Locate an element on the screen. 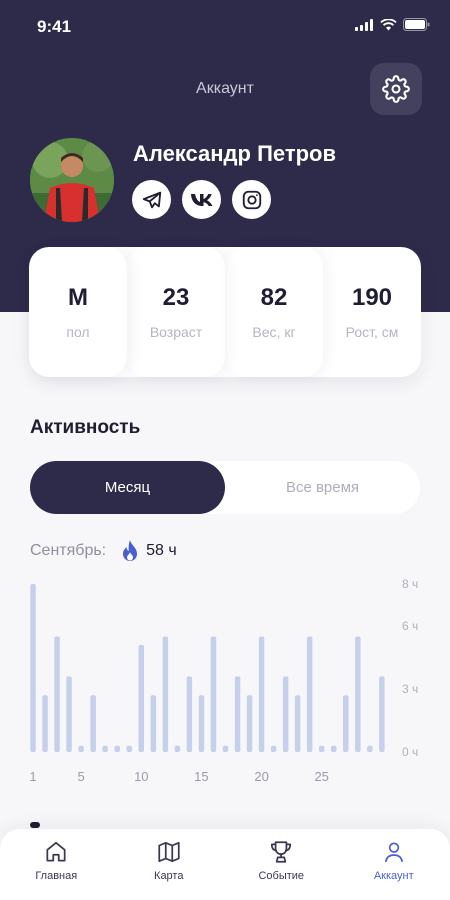 The width and height of the screenshot is (450, 900). stat-age: 23 Возраст is located at coordinates (176, 312).